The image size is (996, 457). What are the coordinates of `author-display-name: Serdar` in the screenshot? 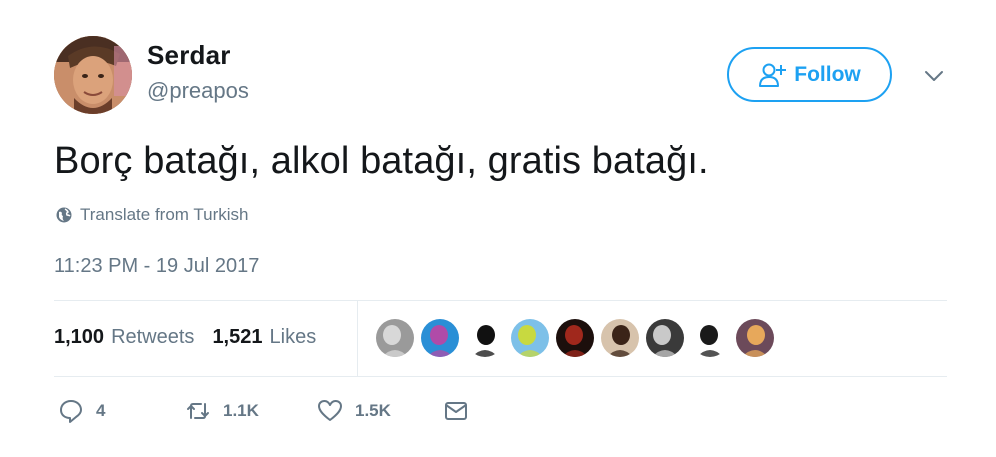 It's located at (189, 55).